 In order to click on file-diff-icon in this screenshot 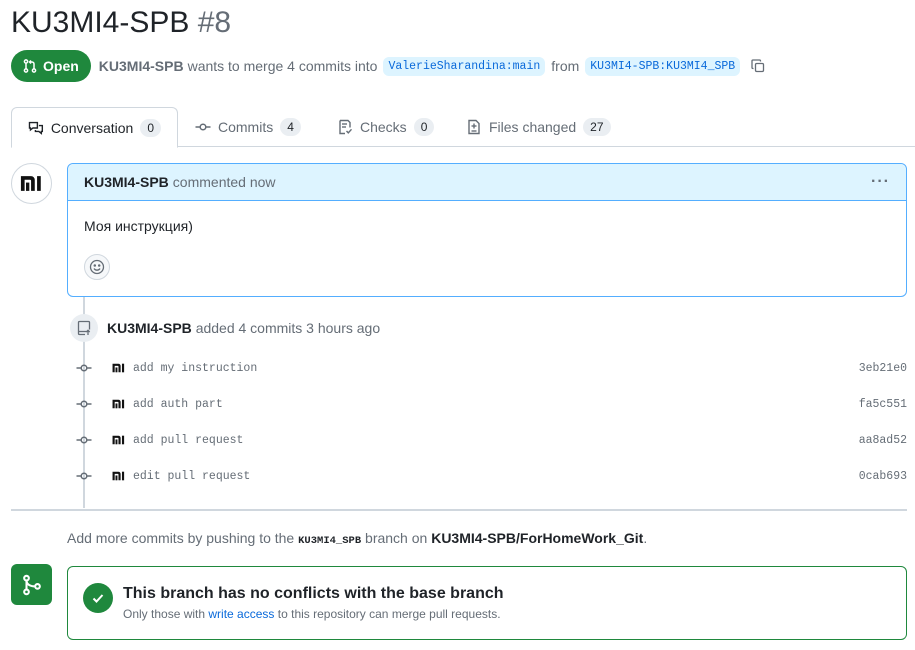, I will do `click(474, 127)`.